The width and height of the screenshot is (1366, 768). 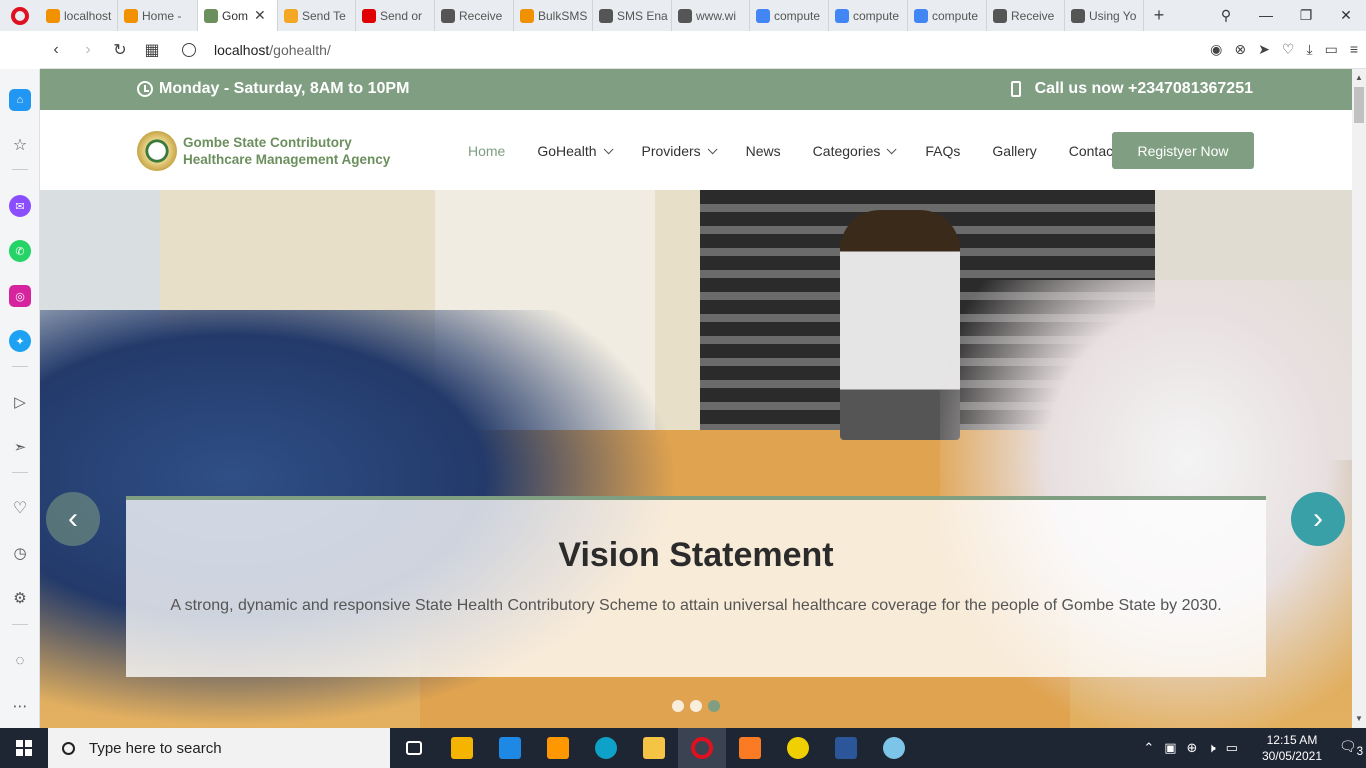 I want to click on word-icon, so click(x=846, y=748).